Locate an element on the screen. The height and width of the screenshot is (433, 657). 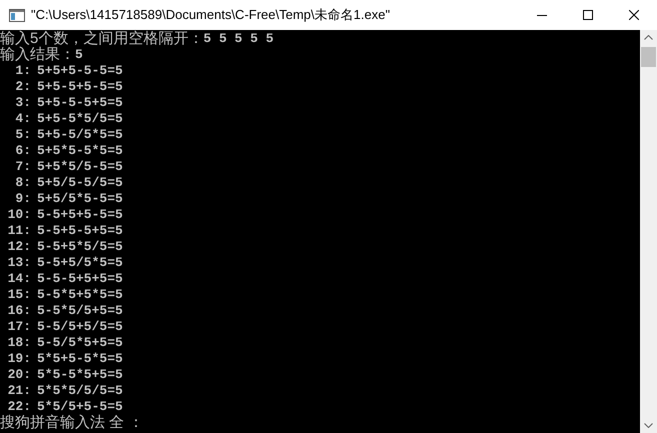
maximize-icon is located at coordinates (588, 15).